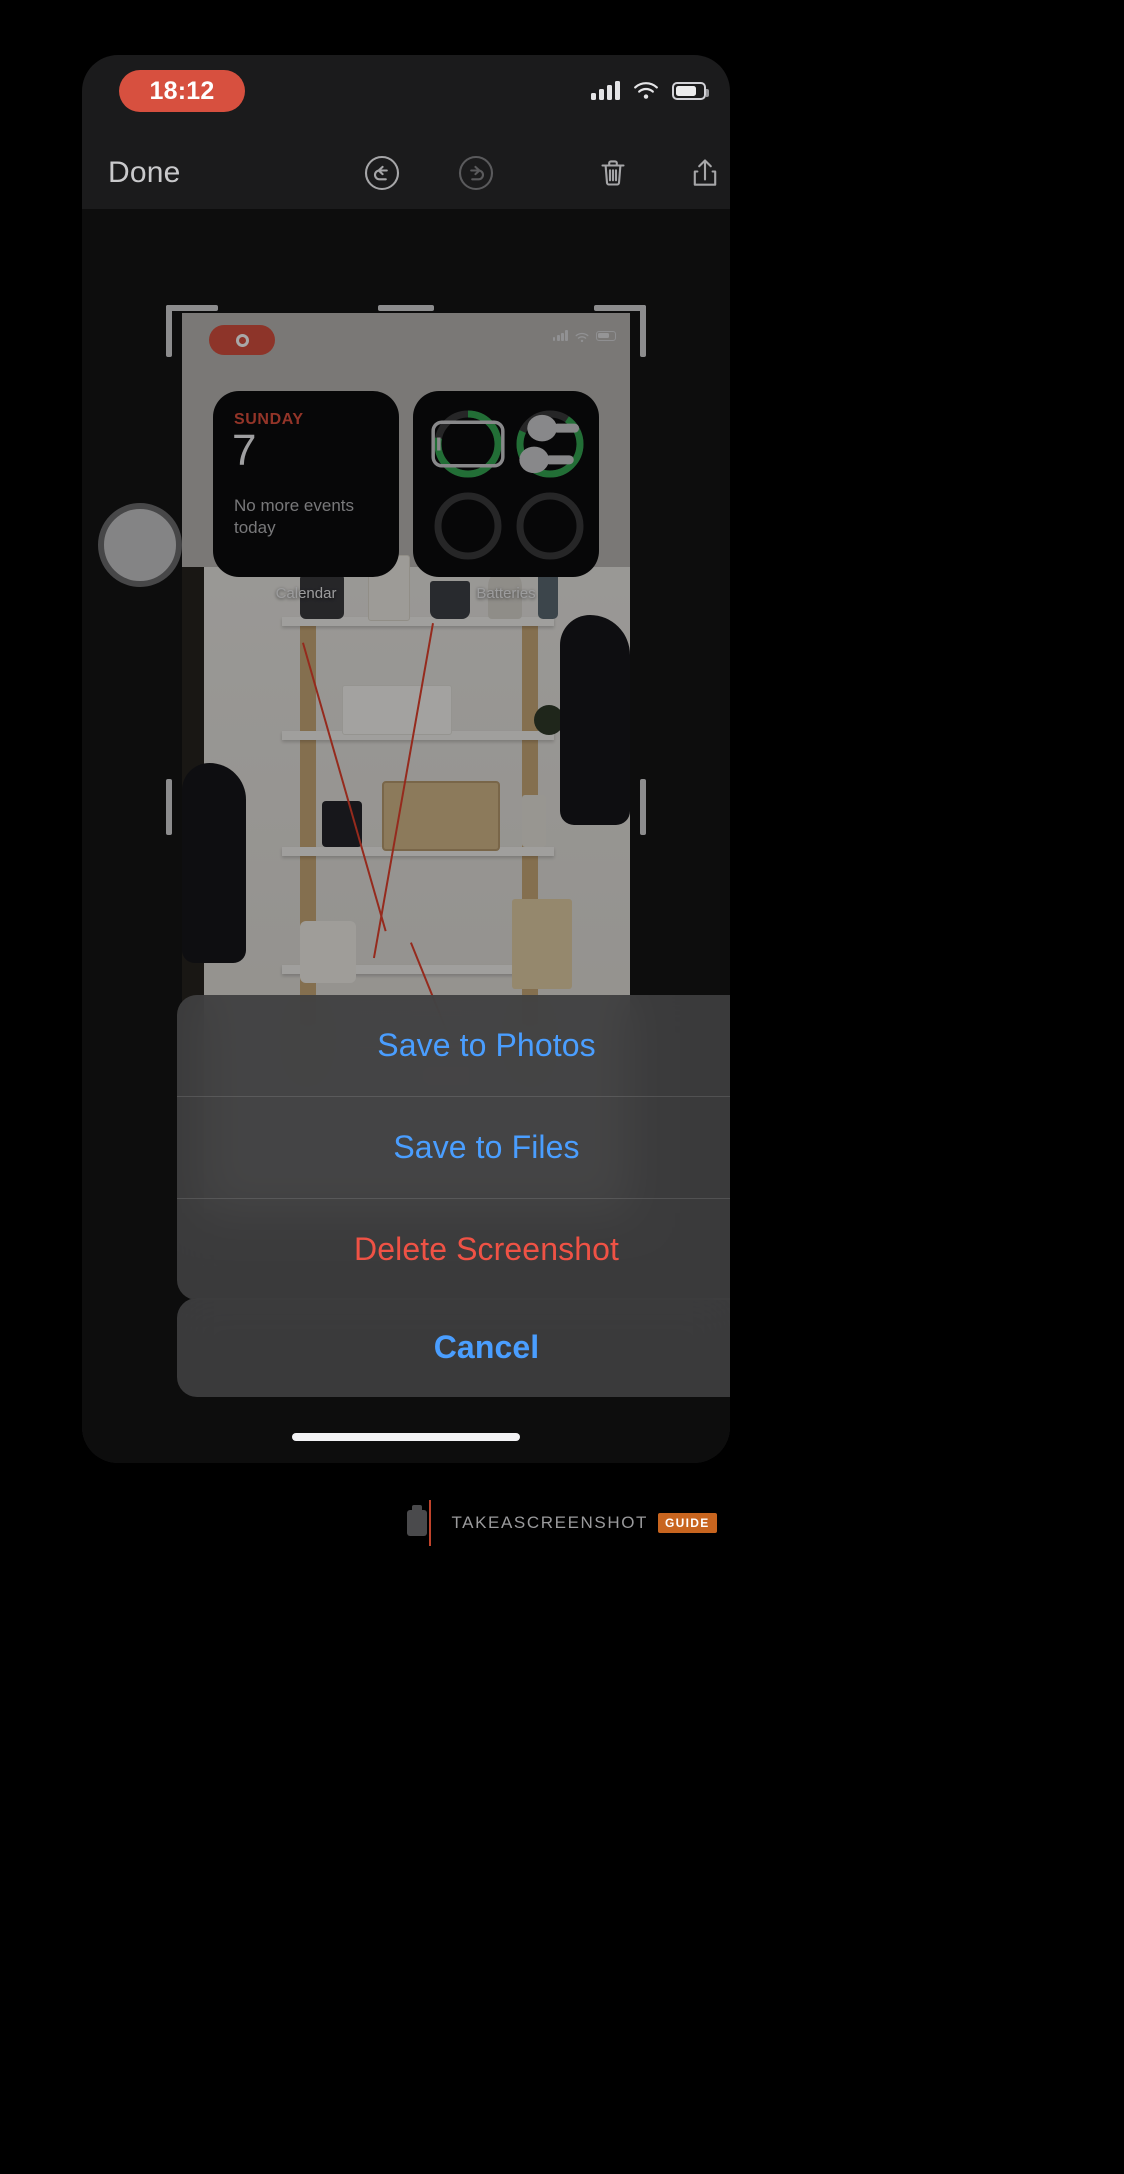 The height and width of the screenshot is (2174, 1124). What do you see at coordinates (506, 593) in the screenshot?
I see `widget-label-batteries: Batteries` at bounding box center [506, 593].